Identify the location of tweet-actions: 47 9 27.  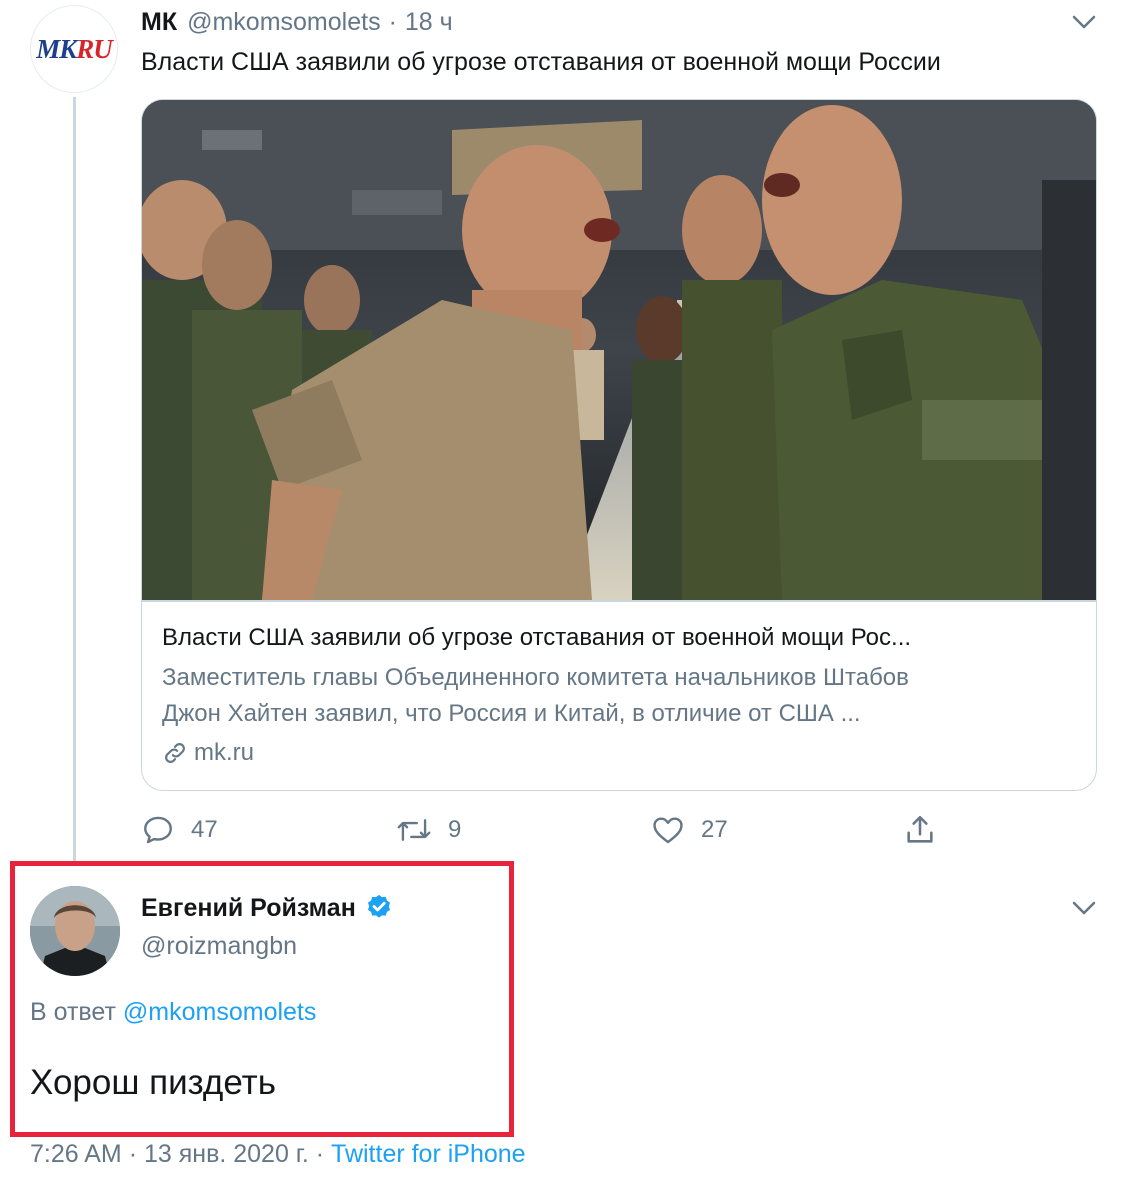
(551, 830).